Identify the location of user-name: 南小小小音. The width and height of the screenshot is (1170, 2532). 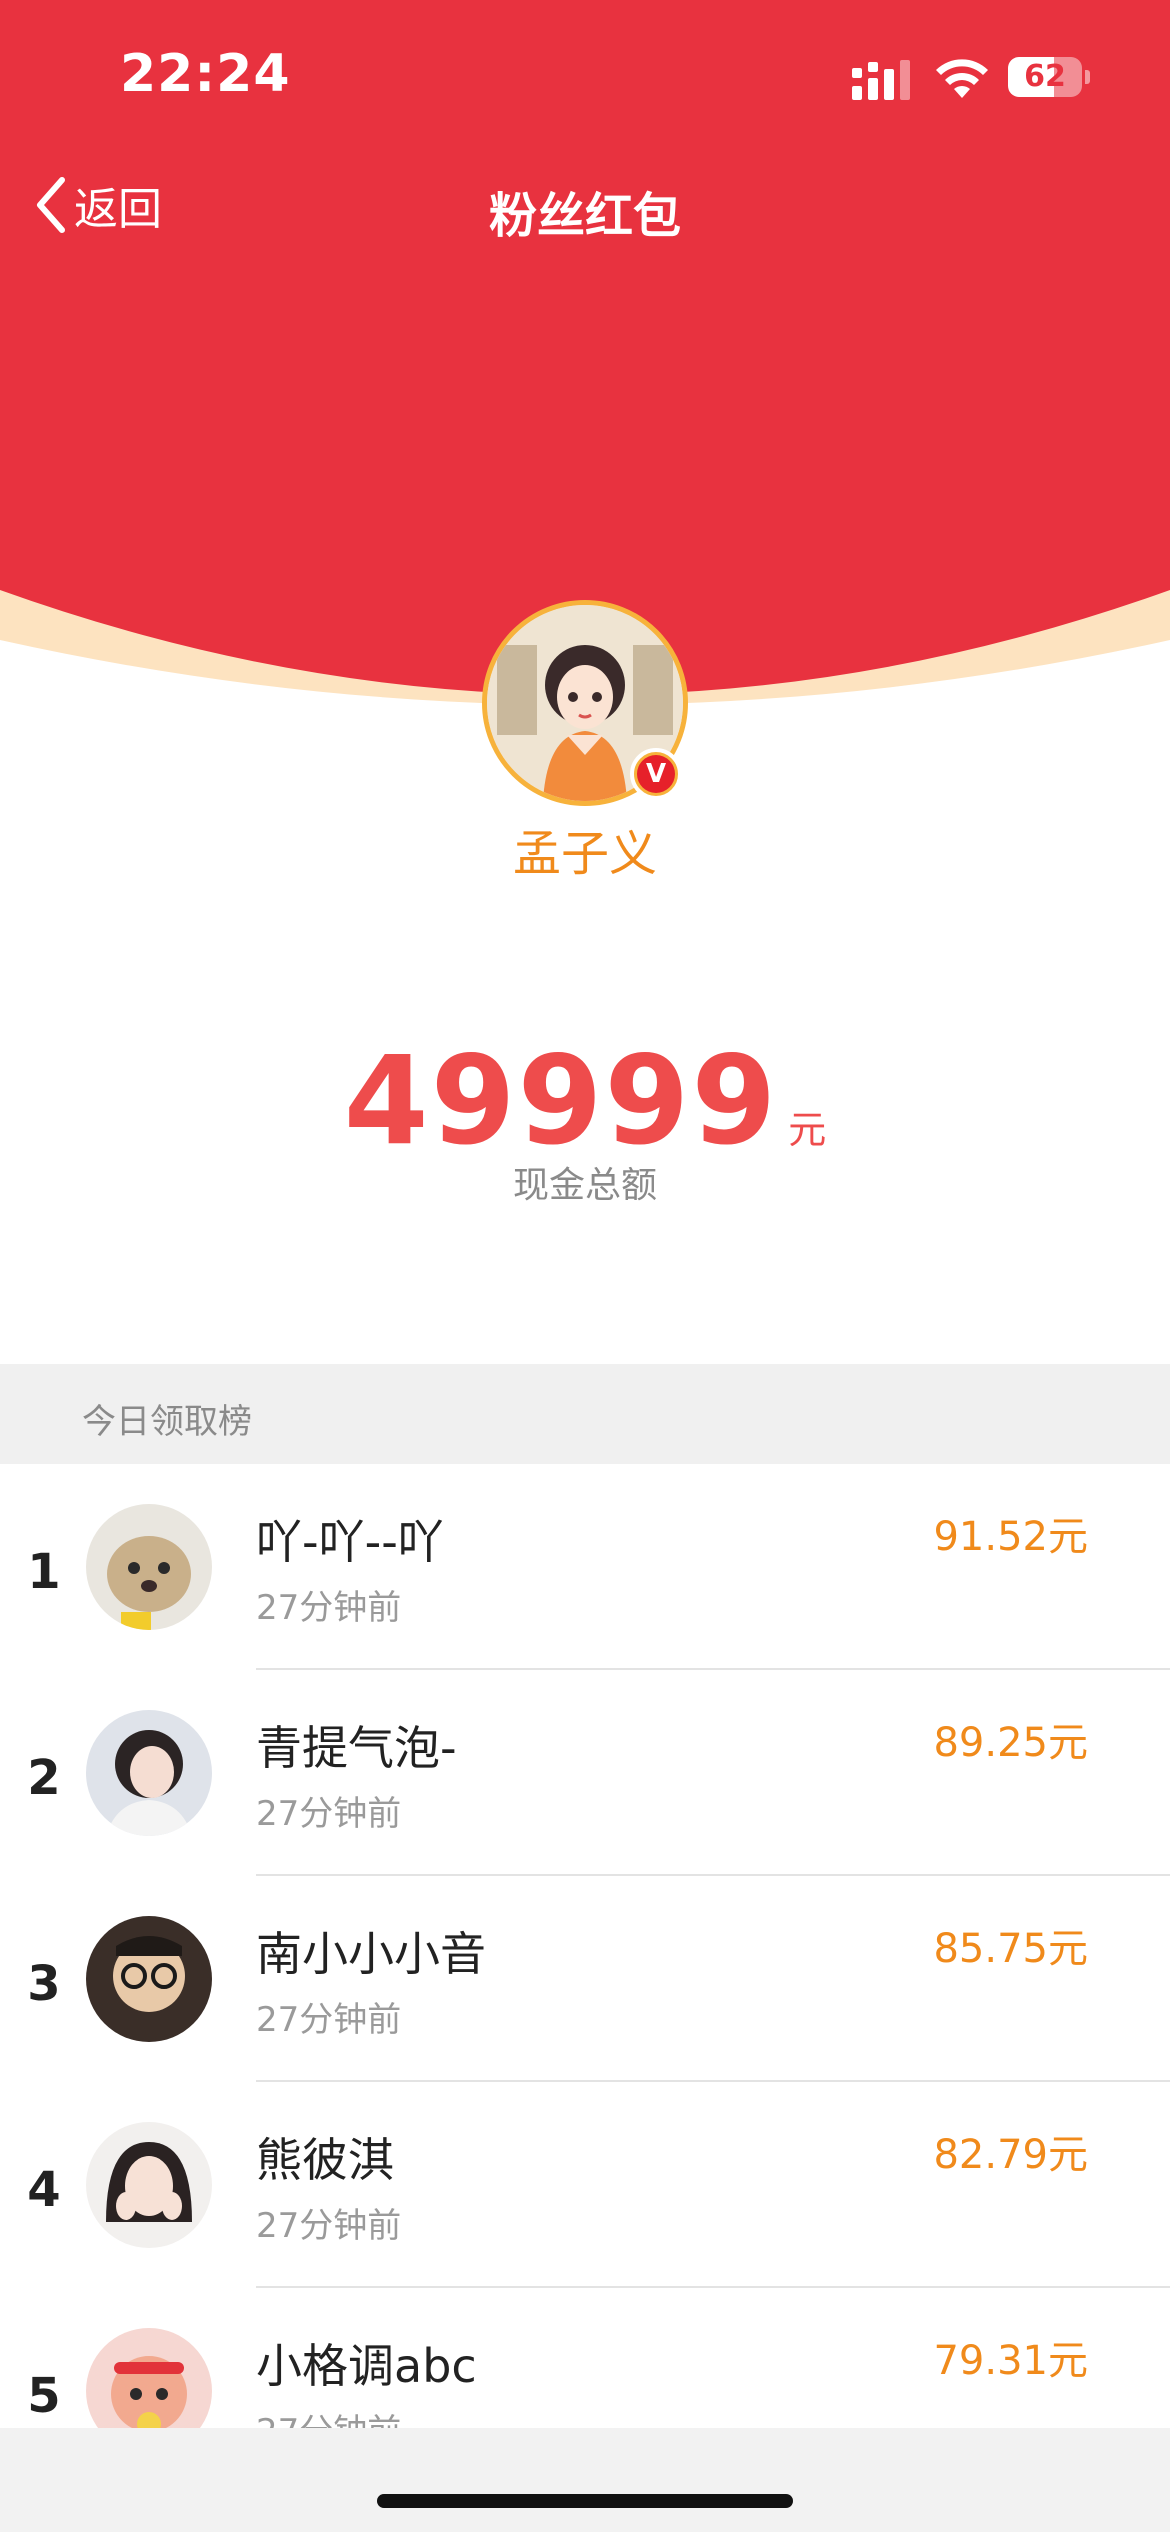
(371, 1954).